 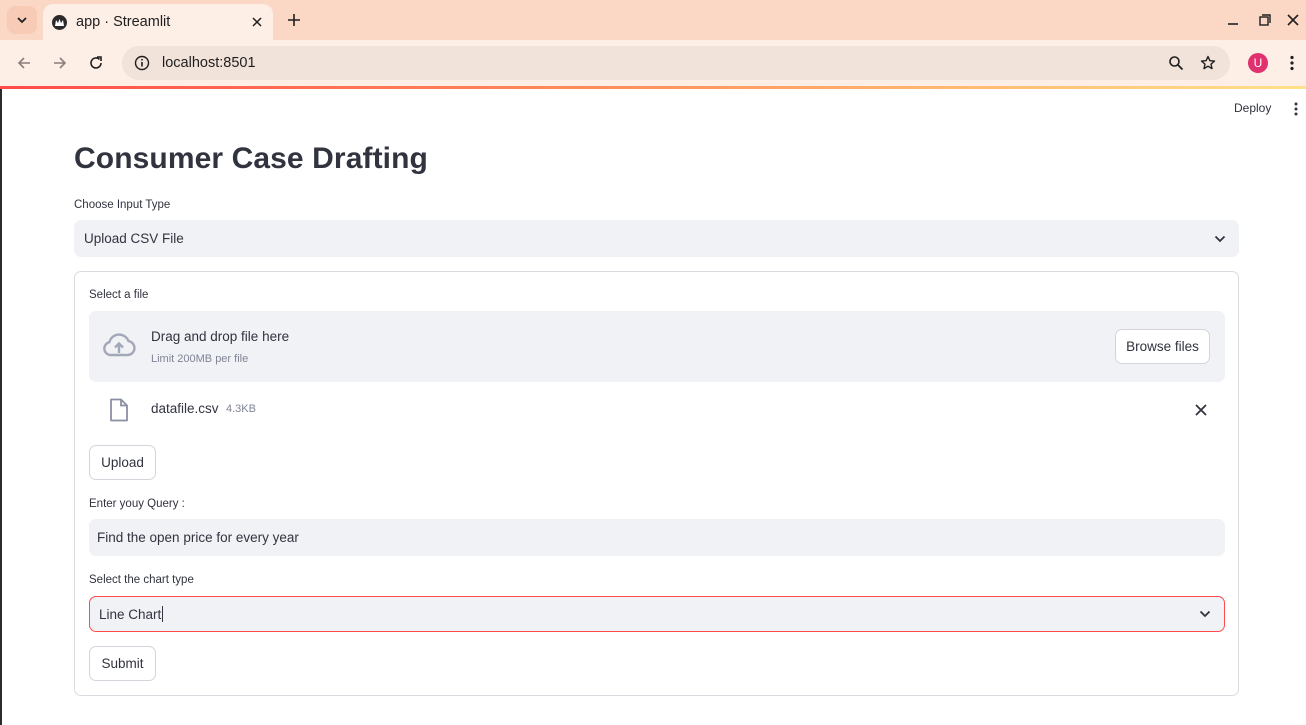 What do you see at coordinates (653, 20) in the screenshot?
I see `browser-tab-bar: app · Streamlit` at bounding box center [653, 20].